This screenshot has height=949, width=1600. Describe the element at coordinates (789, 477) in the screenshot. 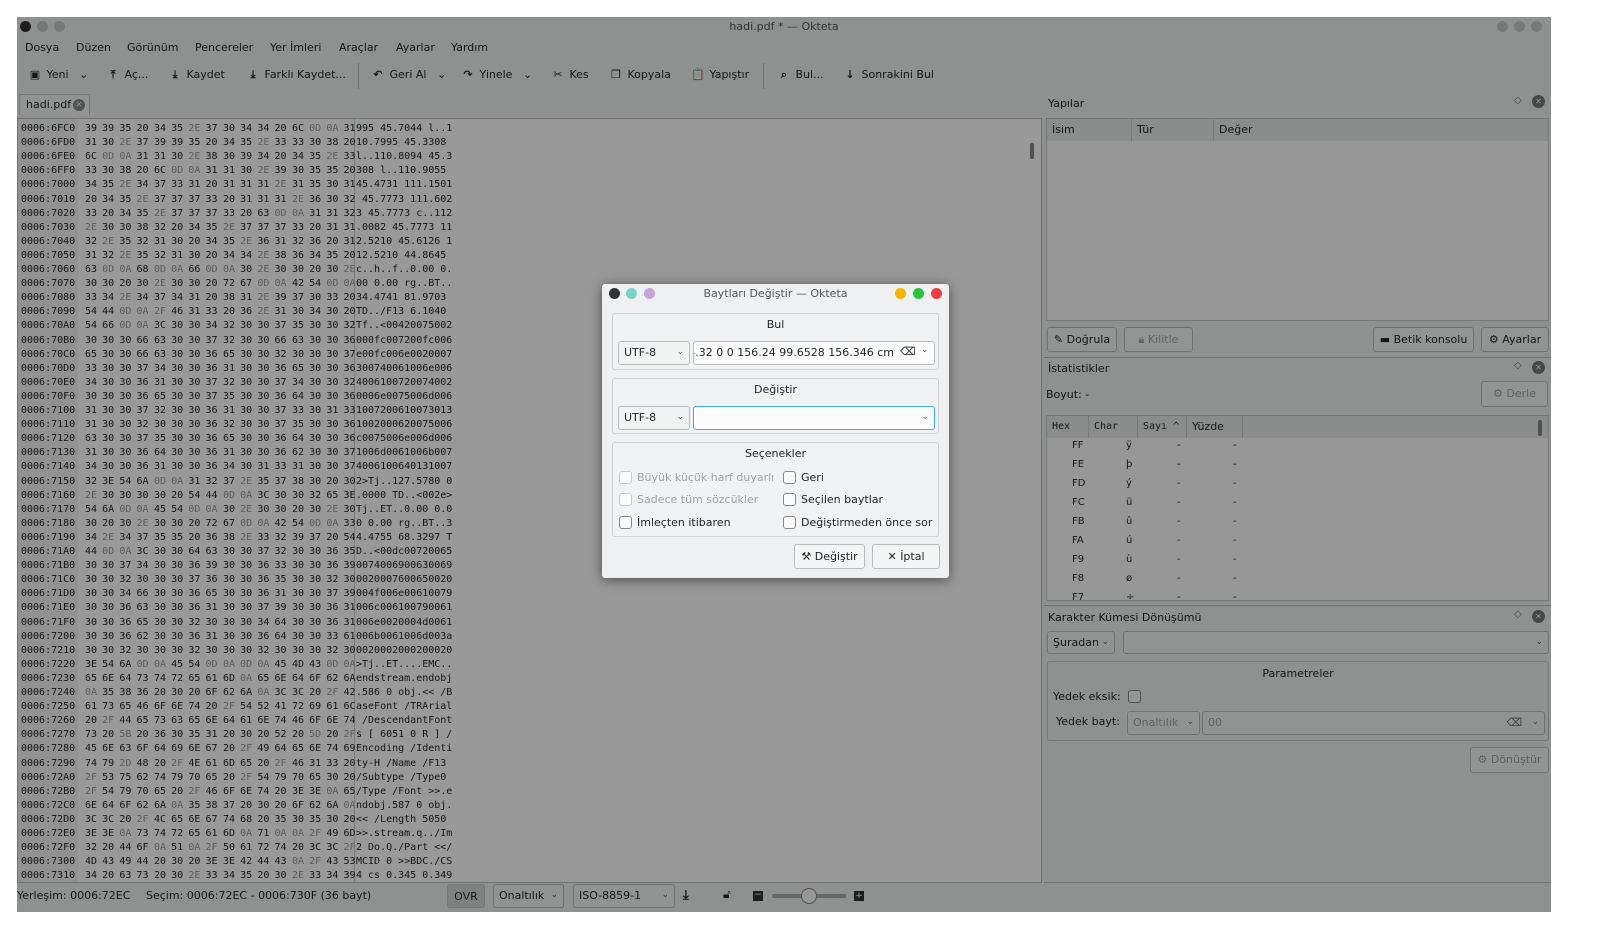

I see `backwards-checkbox` at that location.